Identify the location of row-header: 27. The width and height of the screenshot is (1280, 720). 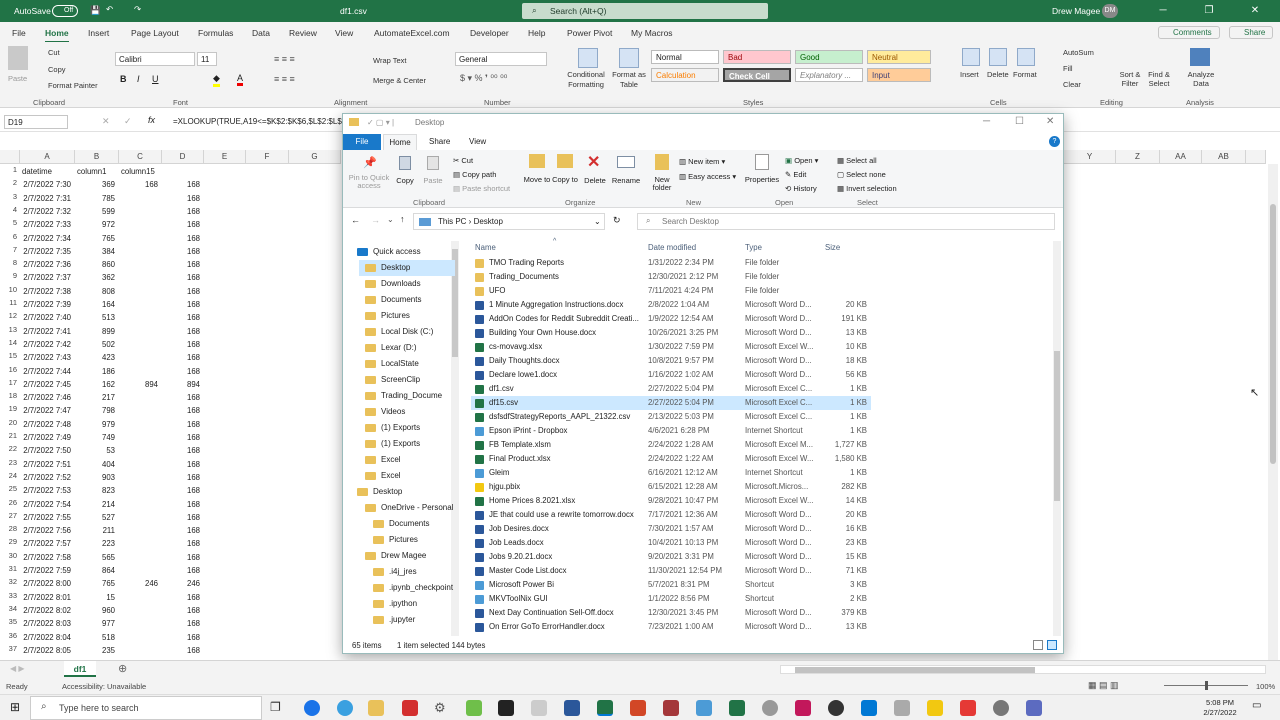
(10, 517).